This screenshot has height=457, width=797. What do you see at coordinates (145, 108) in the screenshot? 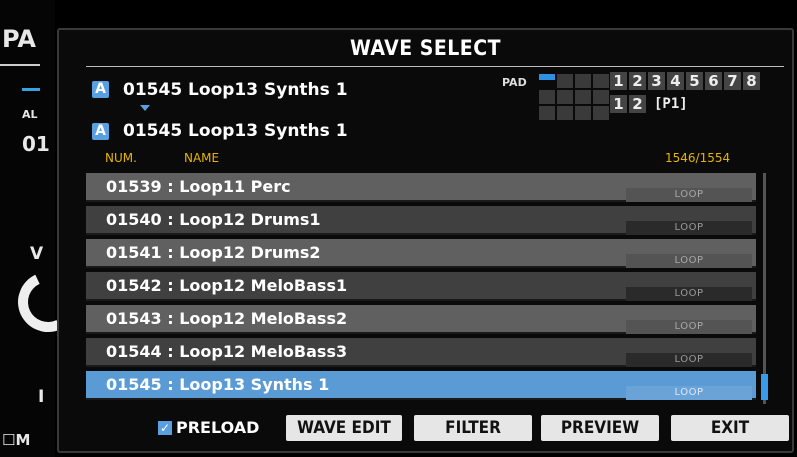
I see `arrow-down-icon` at bounding box center [145, 108].